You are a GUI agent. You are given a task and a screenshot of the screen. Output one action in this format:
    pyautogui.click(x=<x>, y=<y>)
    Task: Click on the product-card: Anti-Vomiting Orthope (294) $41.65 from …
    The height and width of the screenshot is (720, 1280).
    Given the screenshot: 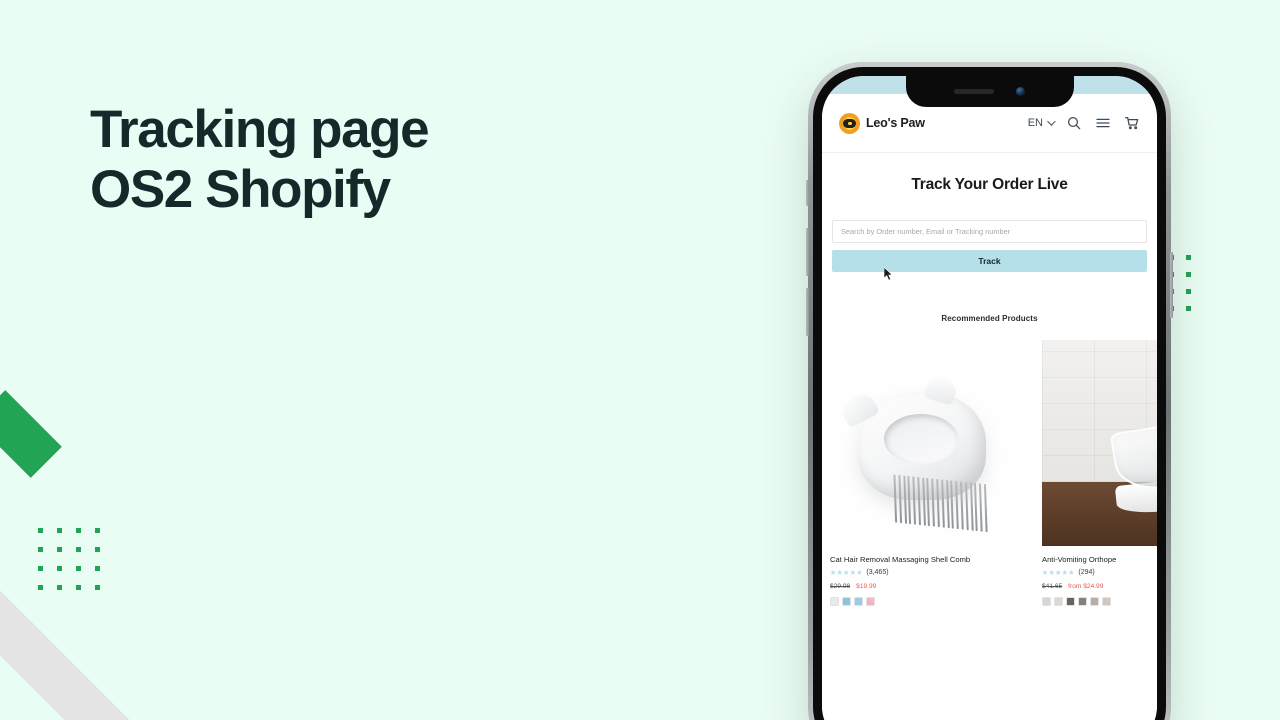 What is the action you would take?
    pyautogui.click(x=1099, y=473)
    